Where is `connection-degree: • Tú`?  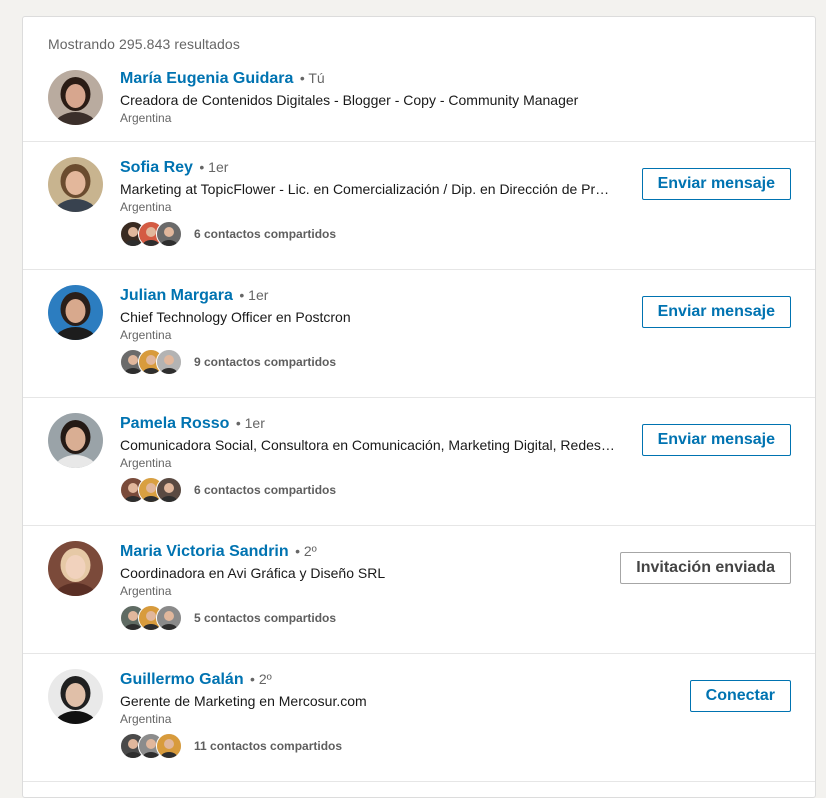
connection-degree: • Tú is located at coordinates (312, 78).